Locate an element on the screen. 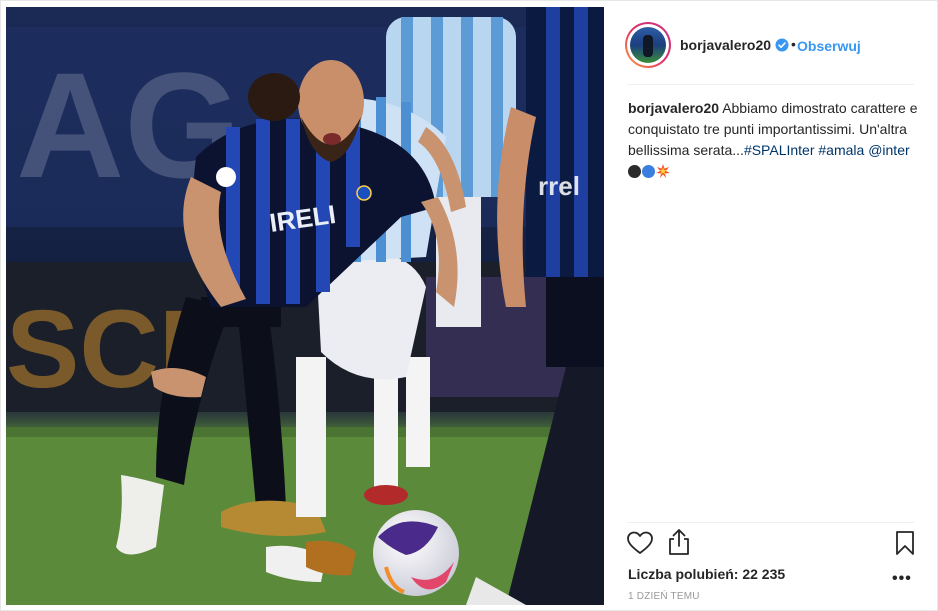 Image resolution: width=938 pixels, height=611 pixels. collision-icon is located at coordinates (663, 171).